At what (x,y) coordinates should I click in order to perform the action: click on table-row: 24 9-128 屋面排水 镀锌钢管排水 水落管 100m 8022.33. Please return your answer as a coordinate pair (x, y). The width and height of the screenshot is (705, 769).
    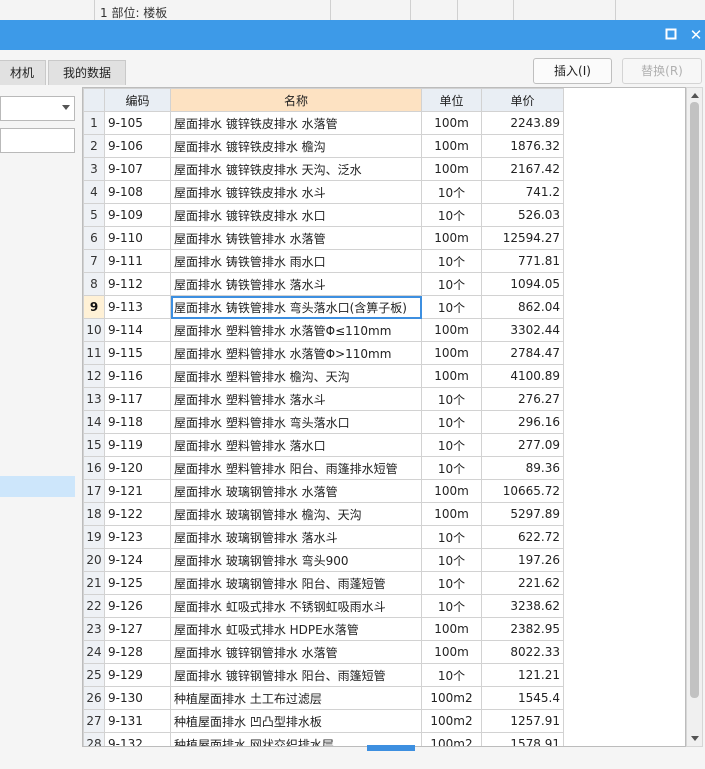
    Looking at the image, I should click on (323, 652).